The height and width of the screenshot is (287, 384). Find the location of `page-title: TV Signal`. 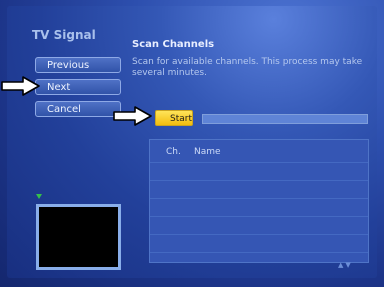

page-title: TV Signal is located at coordinates (64, 35).